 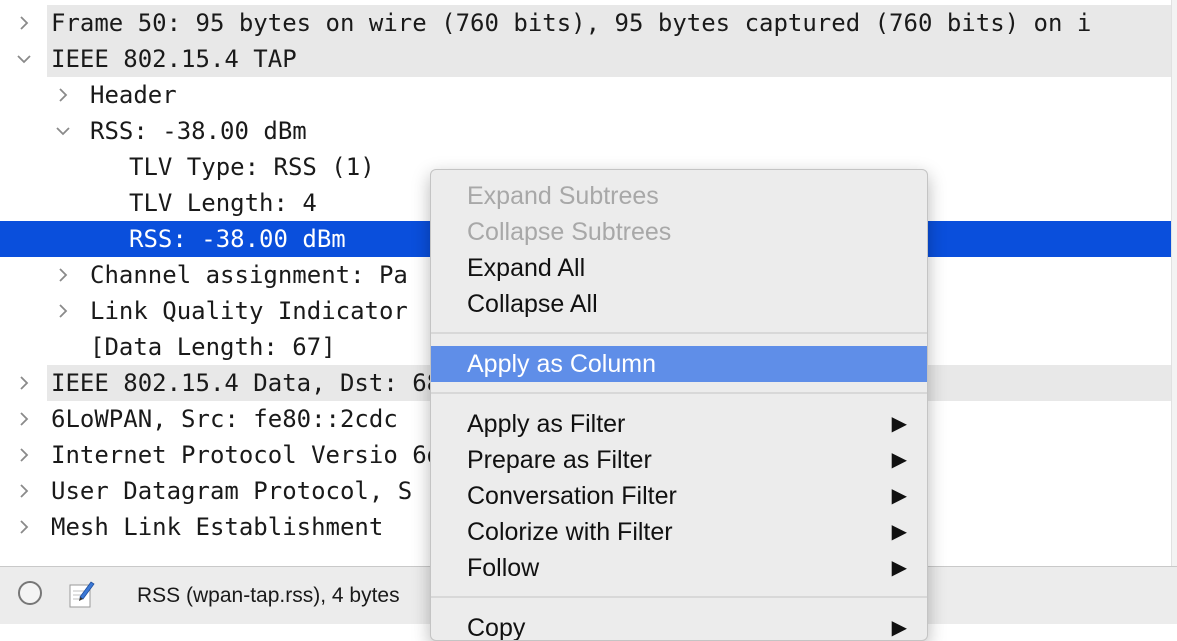 I want to click on tree-row: Header, so click(x=586, y=95).